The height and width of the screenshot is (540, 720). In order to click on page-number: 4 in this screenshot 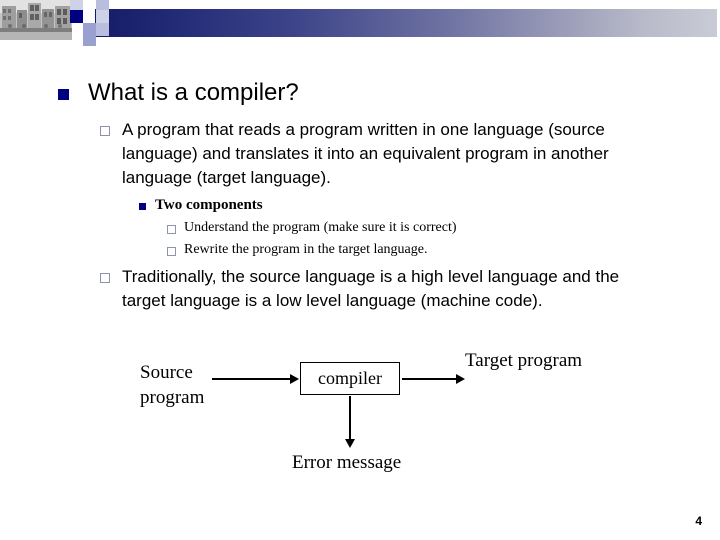, I will do `click(698, 521)`.